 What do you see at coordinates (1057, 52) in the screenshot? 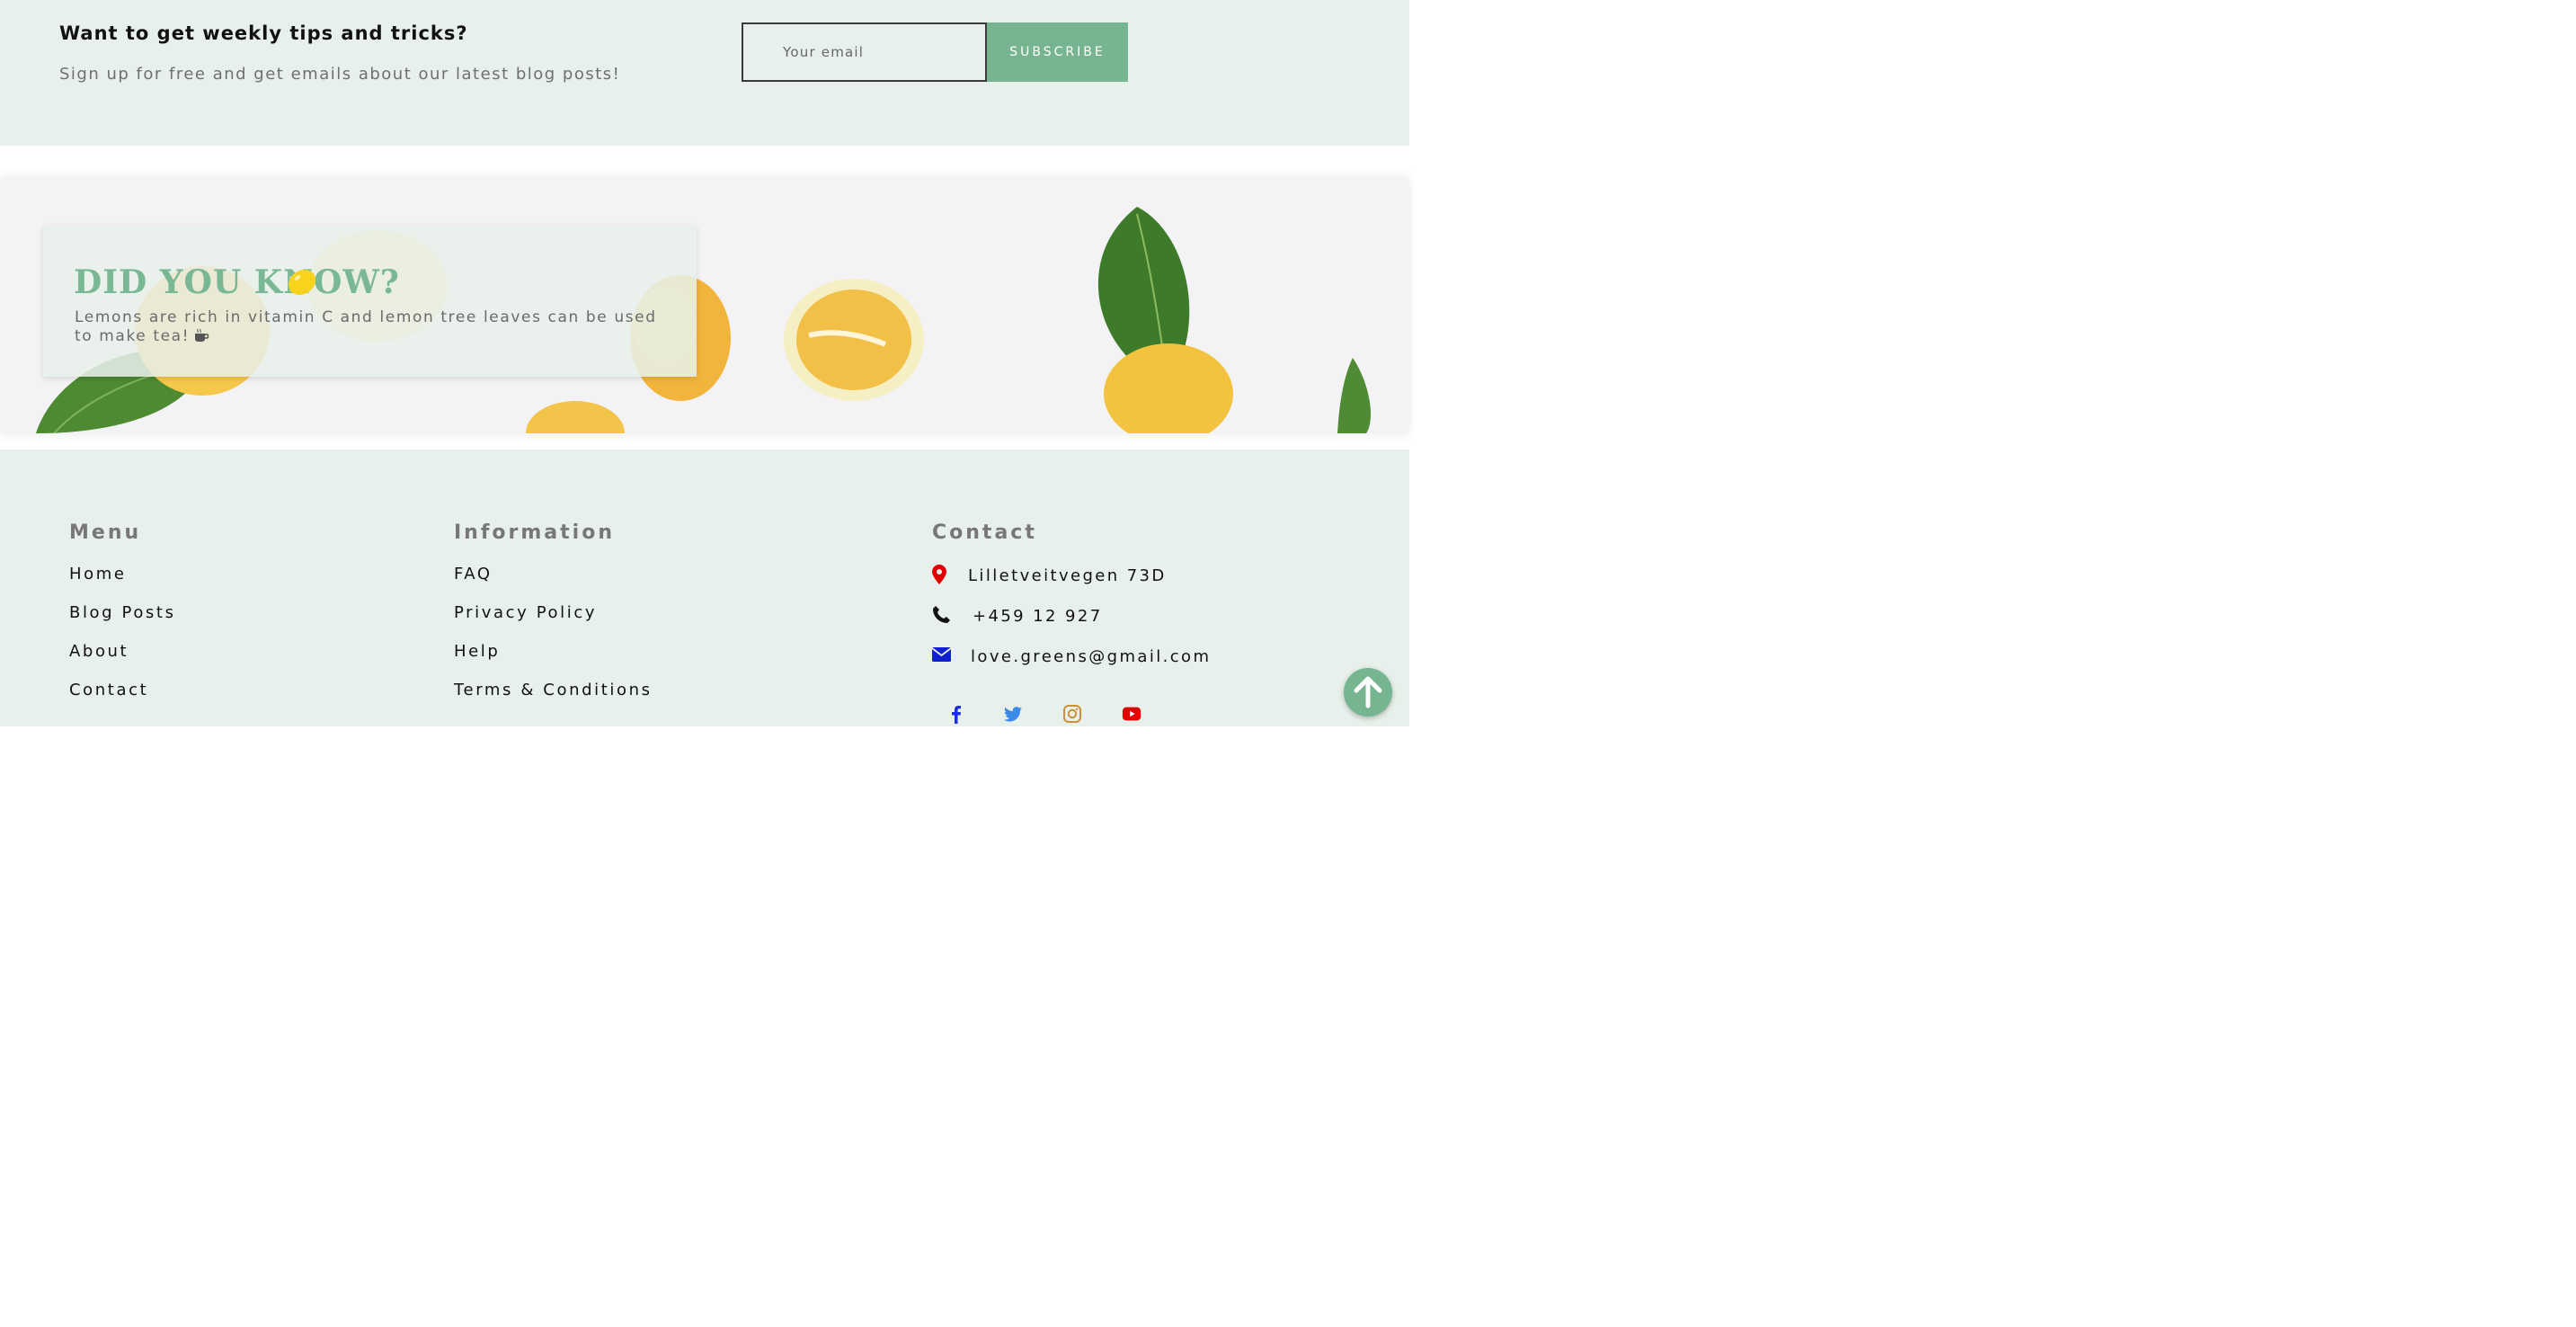
I see `subscribe-button: SUBSCRIBE` at bounding box center [1057, 52].